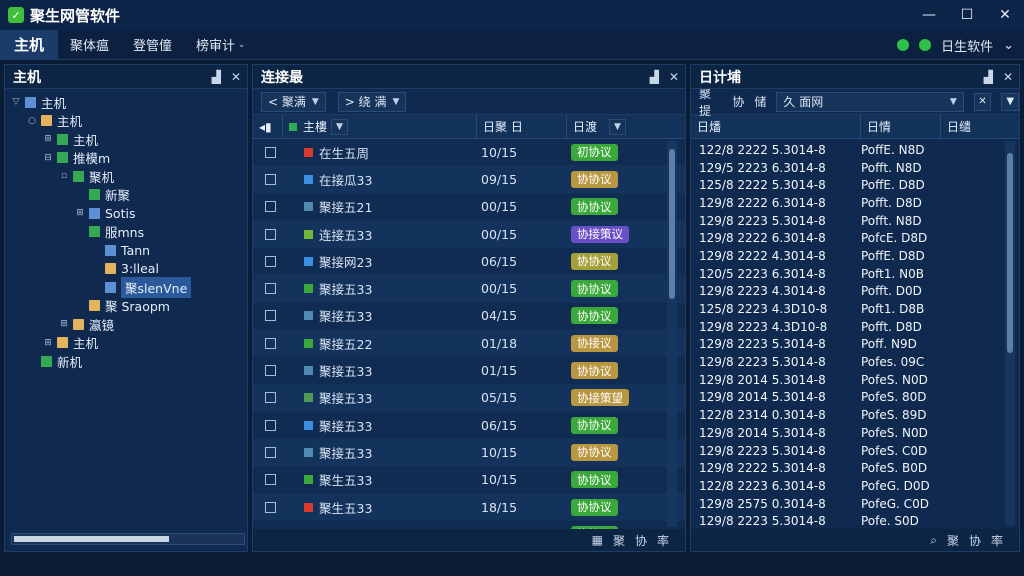 This screenshot has width=1024, height=576. I want to click on tree-node: 新聚, so click(126, 195).